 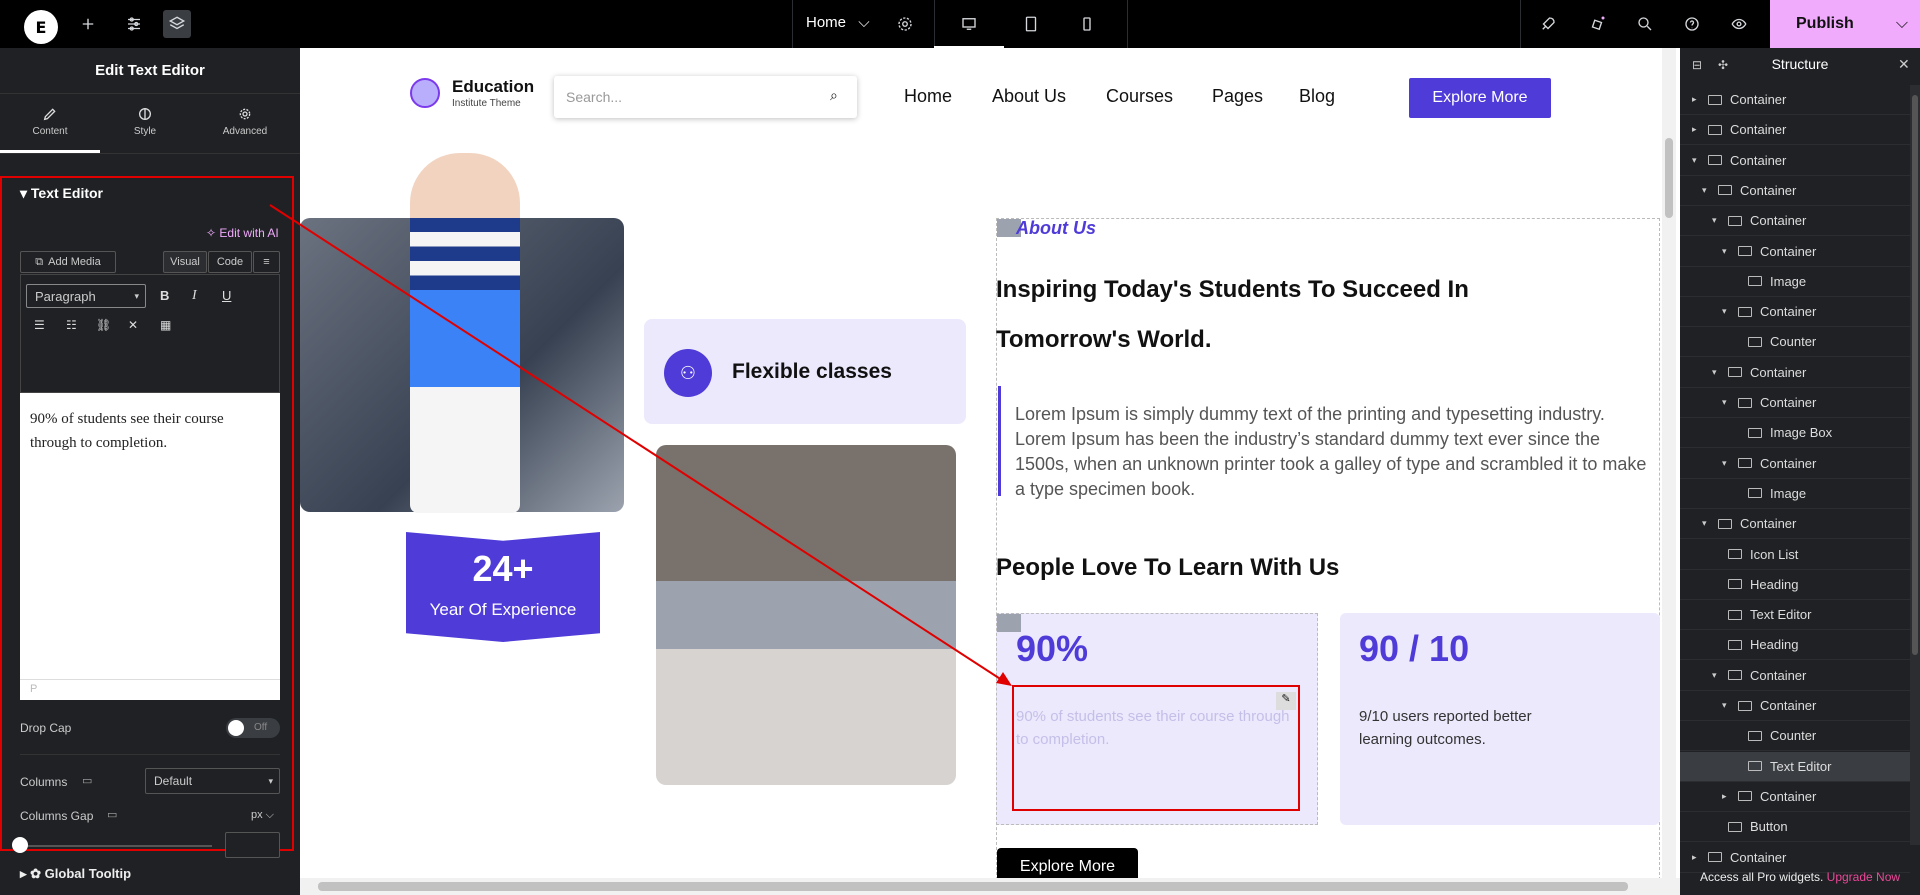 I want to click on bold-icon: B, so click(x=164, y=295).